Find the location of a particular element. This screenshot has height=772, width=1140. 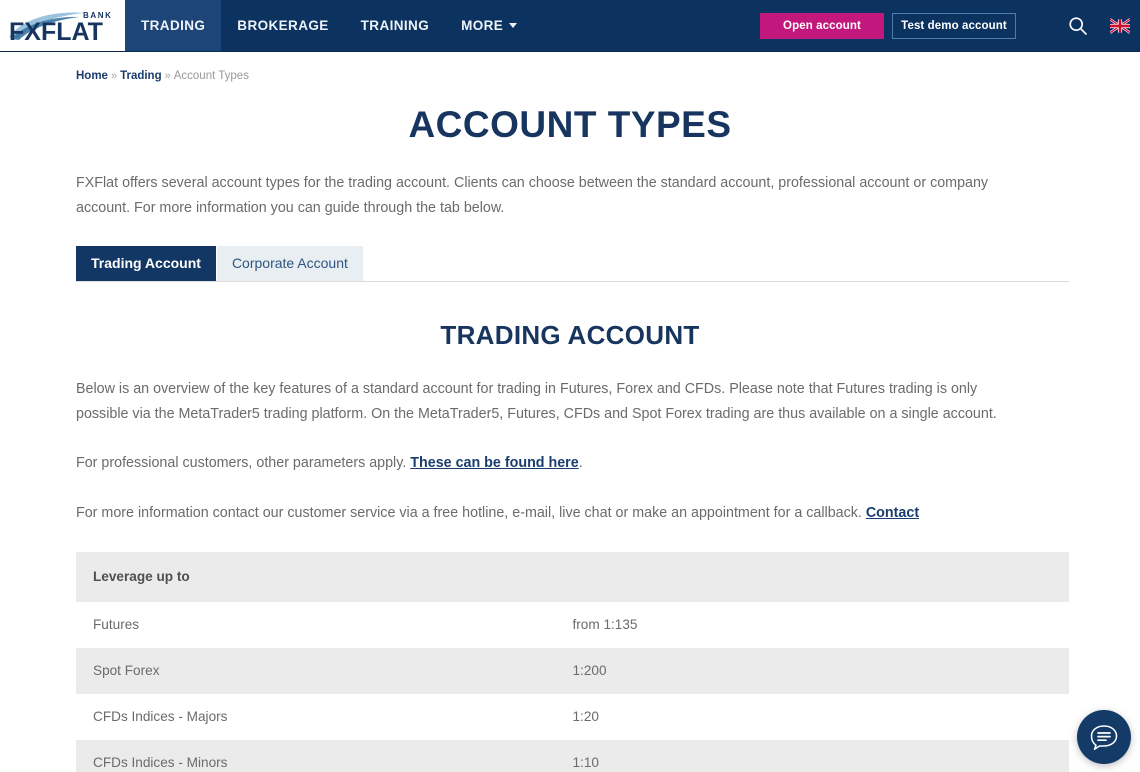

row-label: CFDs Indices - Minors is located at coordinates (324, 755).